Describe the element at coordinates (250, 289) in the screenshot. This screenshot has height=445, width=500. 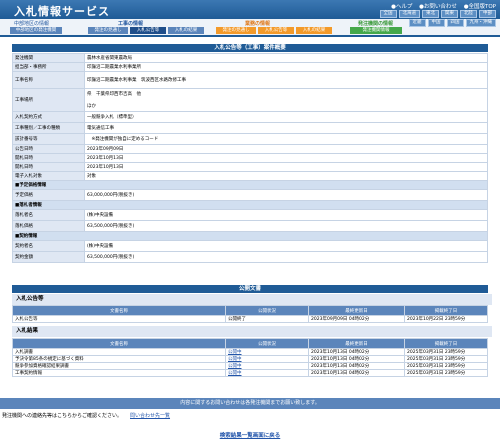
I see `public-docs-heading: 公開文書` at that location.